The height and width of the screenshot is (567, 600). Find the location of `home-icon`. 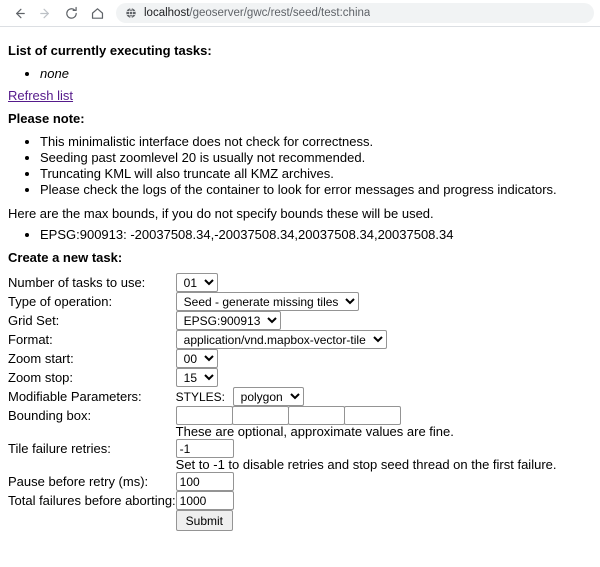

home-icon is located at coordinates (97, 13).